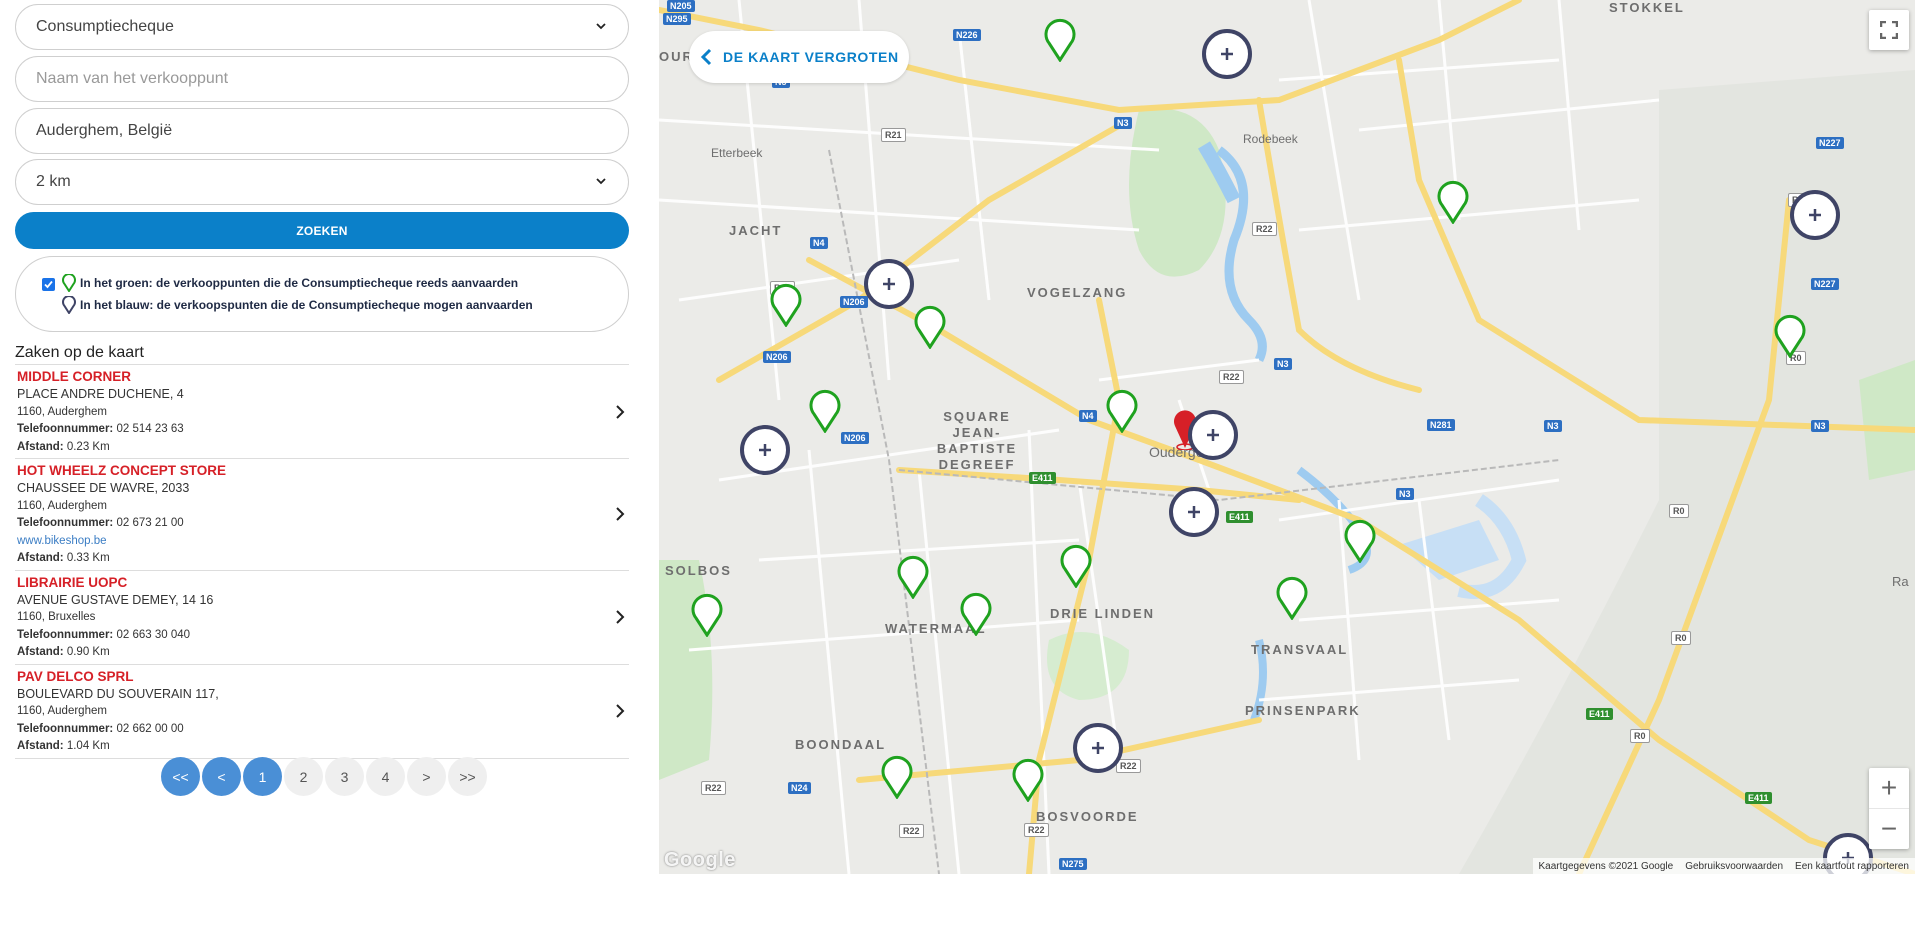  Describe the element at coordinates (40, 446) in the screenshot. I see `distance-label: Afstand:` at that location.